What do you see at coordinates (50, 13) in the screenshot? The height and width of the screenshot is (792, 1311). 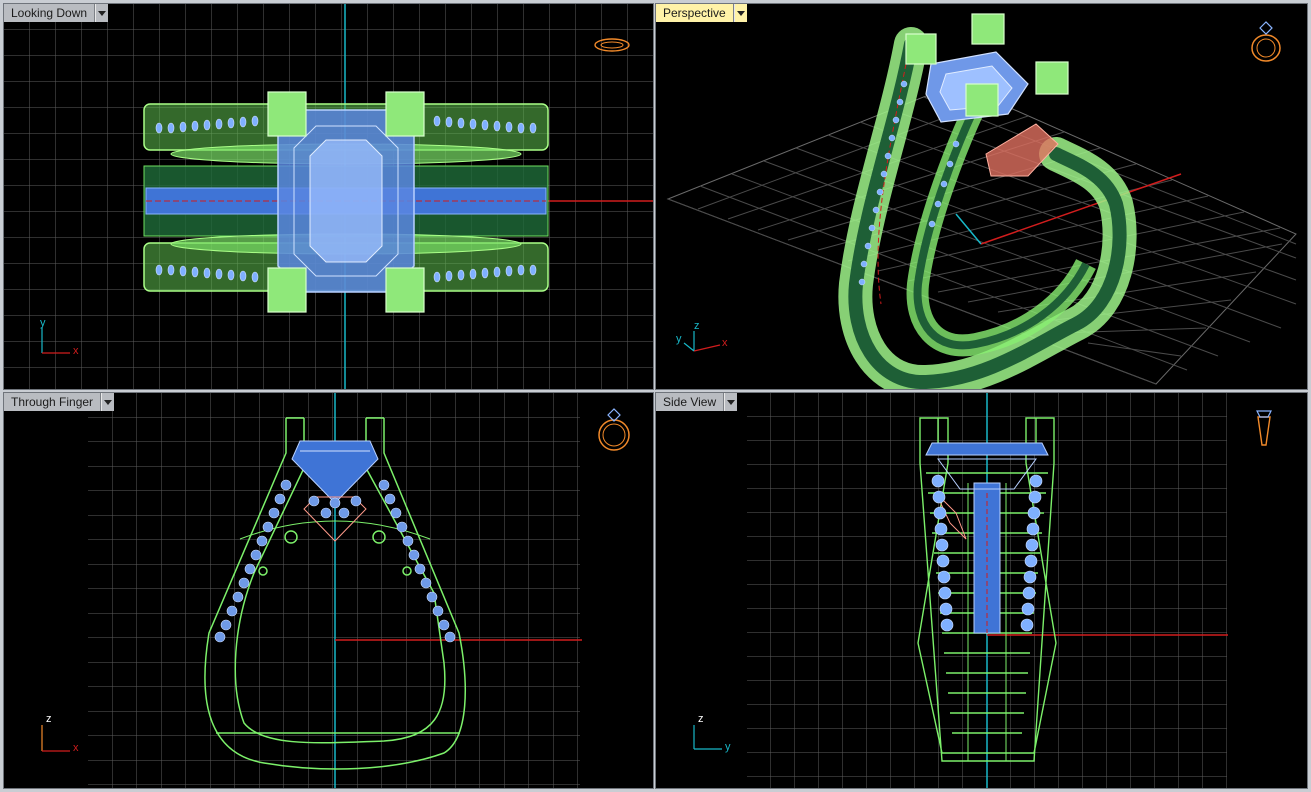 I see `viewport-label: Looking Down` at bounding box center [50, 13].